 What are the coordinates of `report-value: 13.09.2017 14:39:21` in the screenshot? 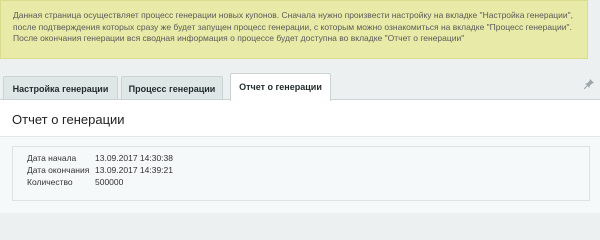 It's located at (134, 170).